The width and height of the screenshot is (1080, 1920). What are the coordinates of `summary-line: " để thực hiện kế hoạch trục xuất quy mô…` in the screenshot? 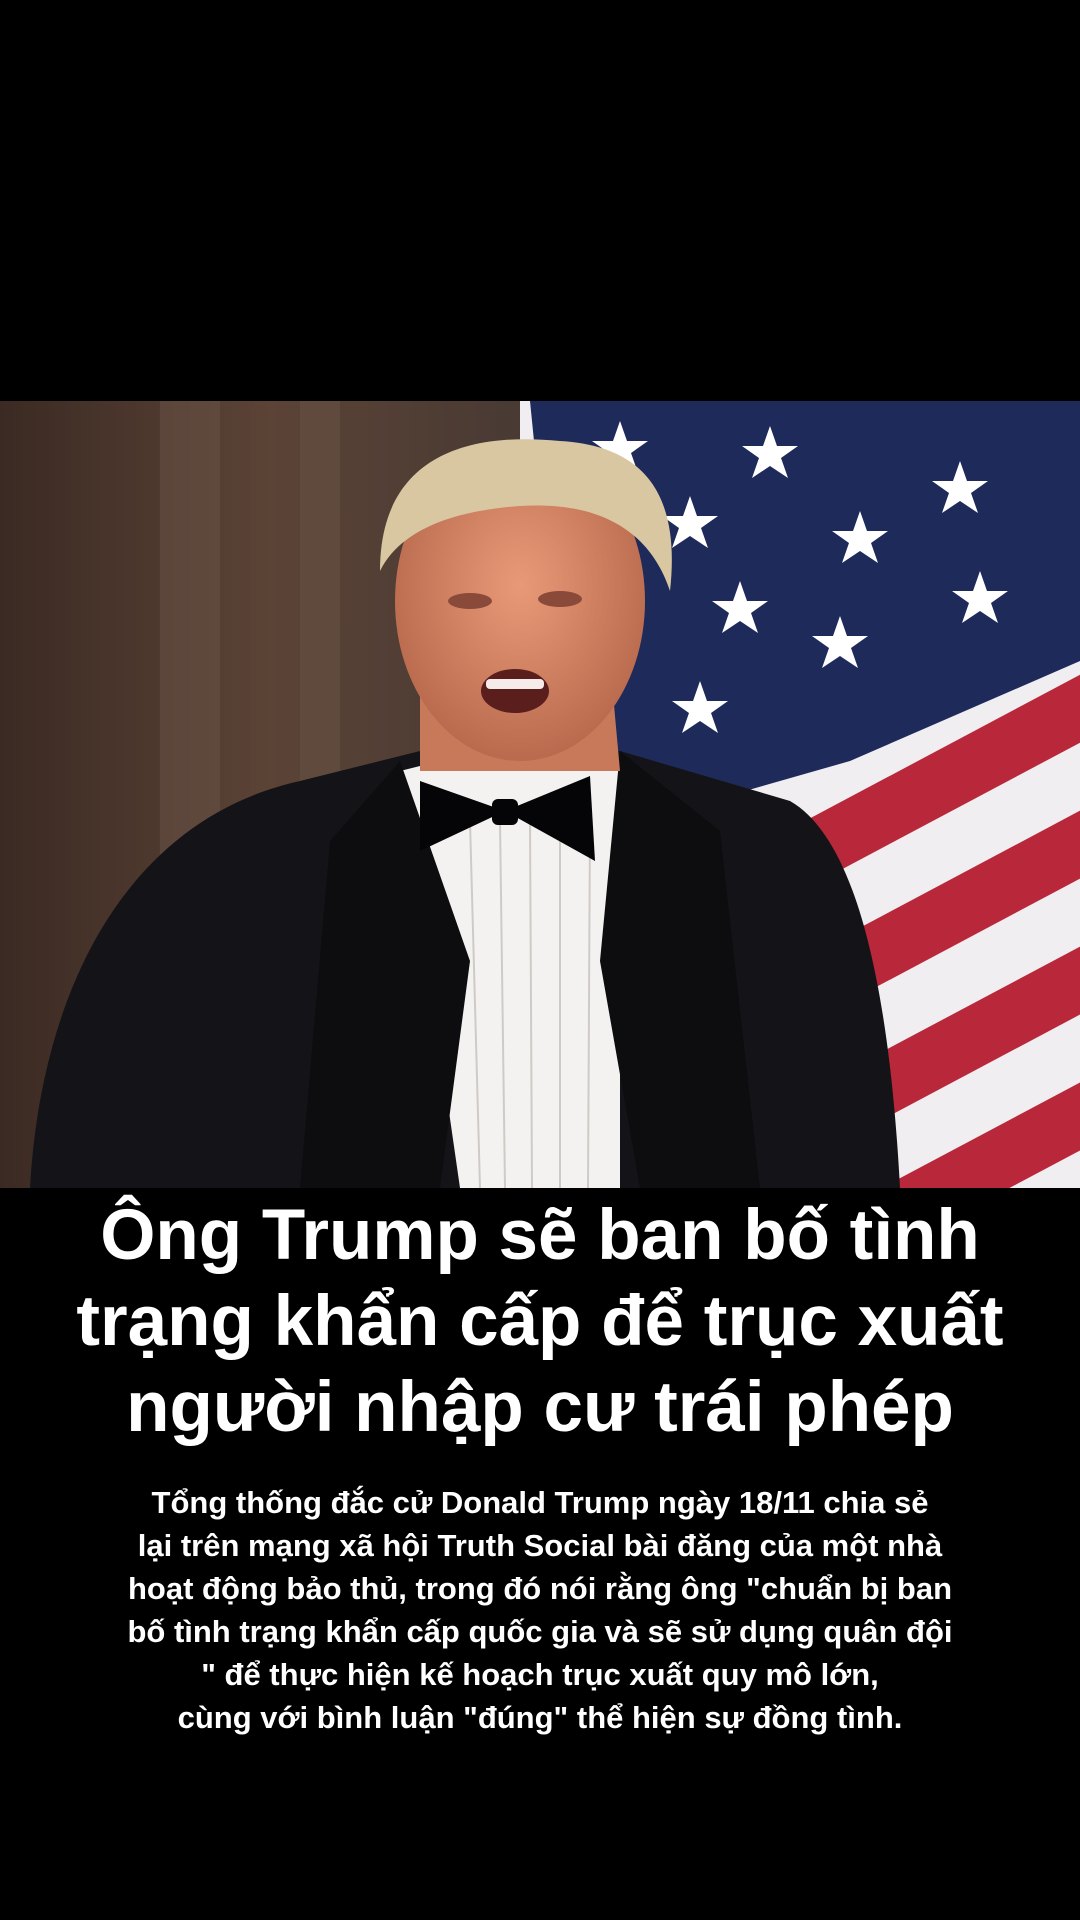 It's located at (540, 1674).